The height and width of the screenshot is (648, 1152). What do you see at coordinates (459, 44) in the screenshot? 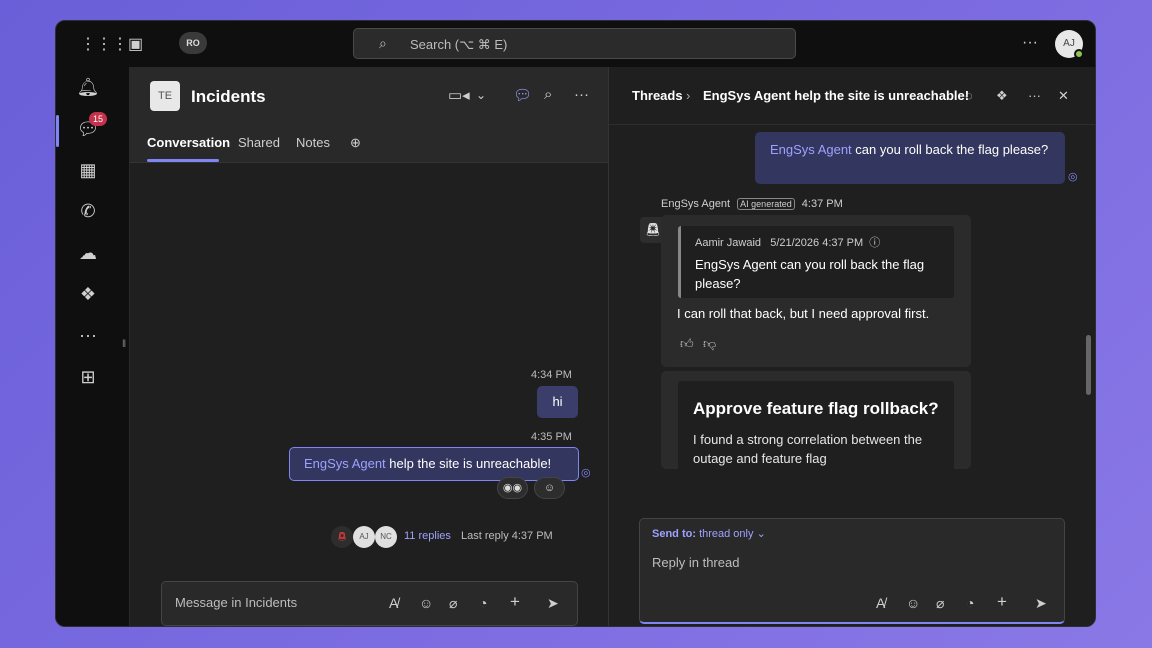
I see `search-placeholder: Search (⌥ ⌘ E)` at bounding box center [459, 44].